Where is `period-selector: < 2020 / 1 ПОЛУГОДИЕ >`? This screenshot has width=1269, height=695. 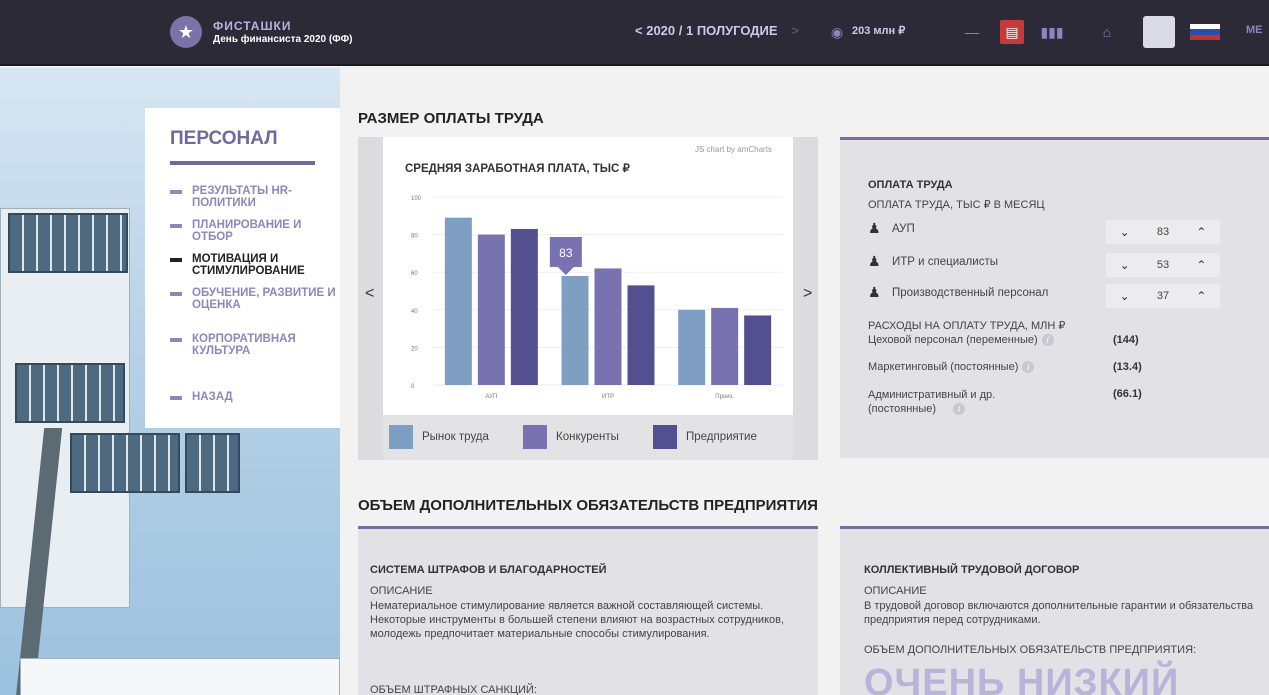 period-selector: < 2020 / 1 ПОЛУГОДИЕ > is located at coordinates (717, 30).